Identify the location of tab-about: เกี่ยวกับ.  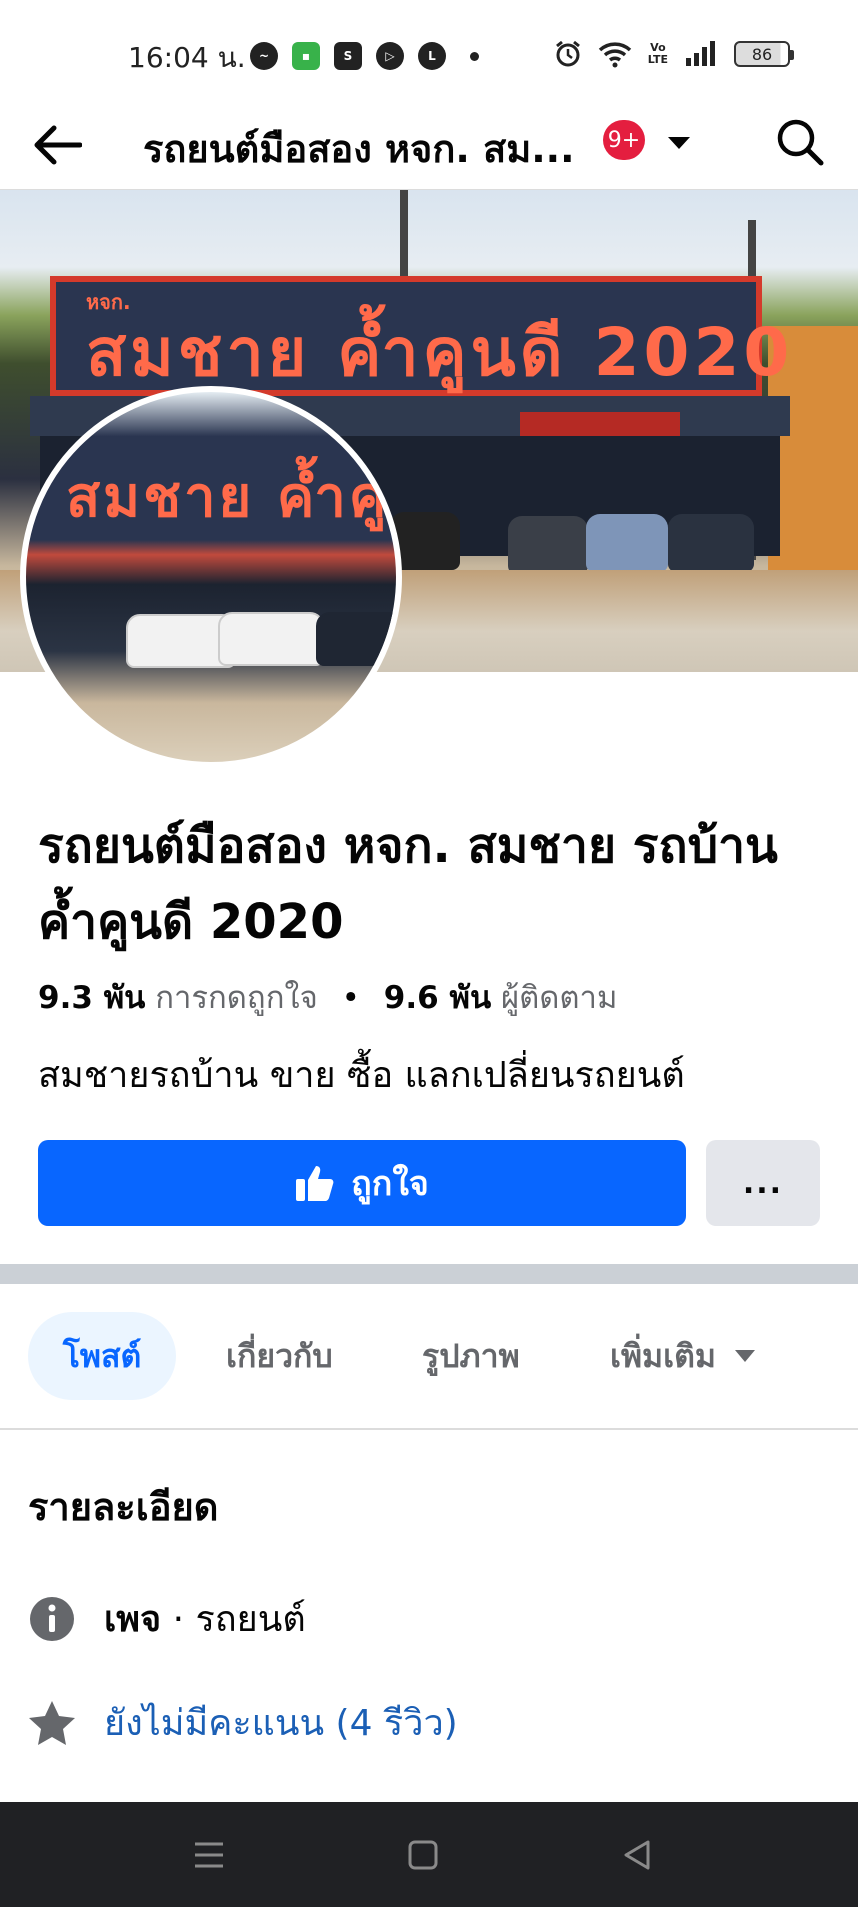
(279, 1356).